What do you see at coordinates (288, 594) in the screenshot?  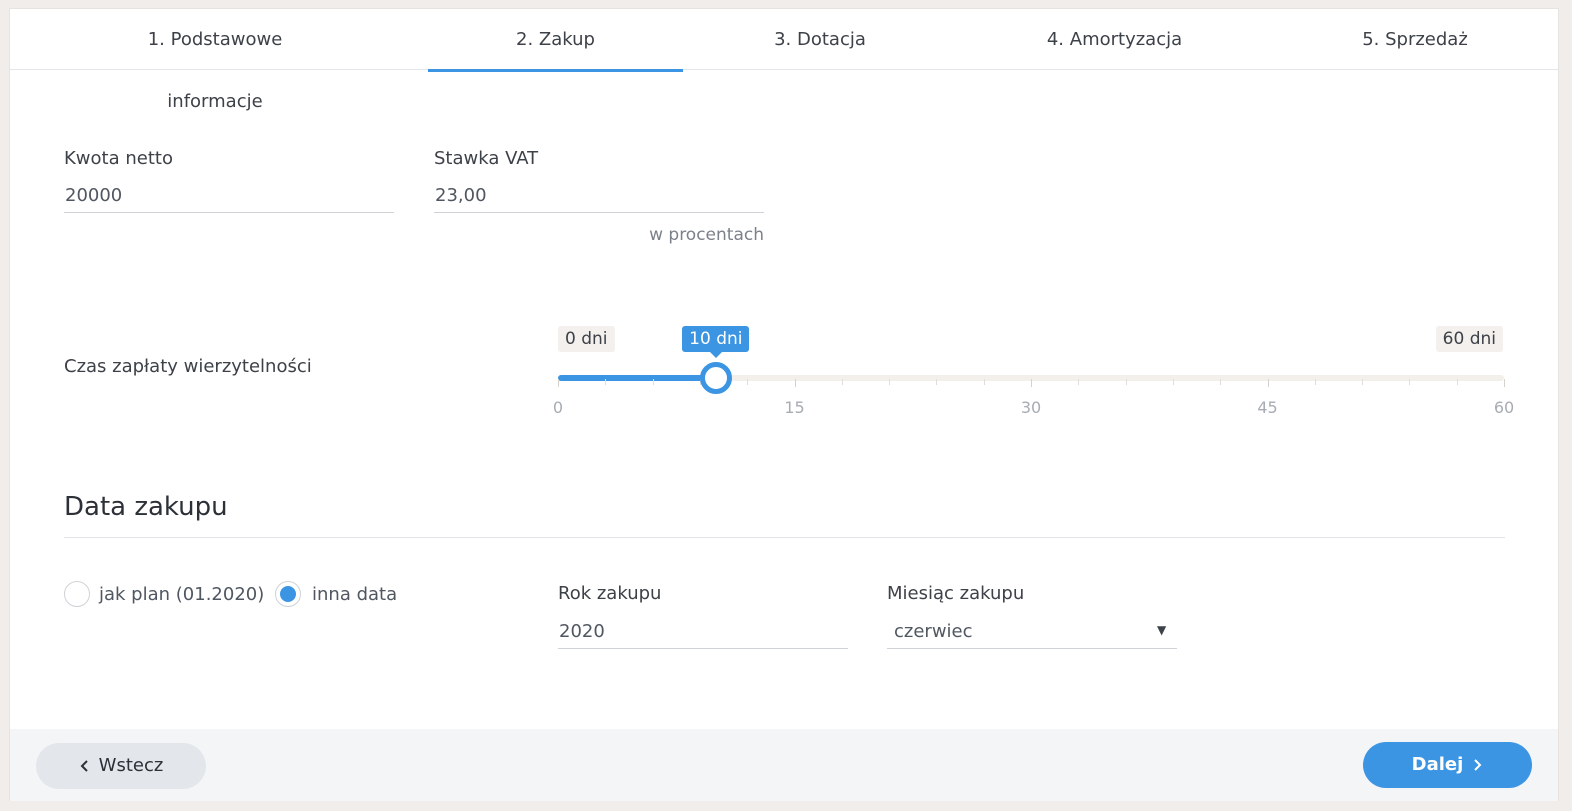 I see `radio-other-date` at bounding box center [288, 594].